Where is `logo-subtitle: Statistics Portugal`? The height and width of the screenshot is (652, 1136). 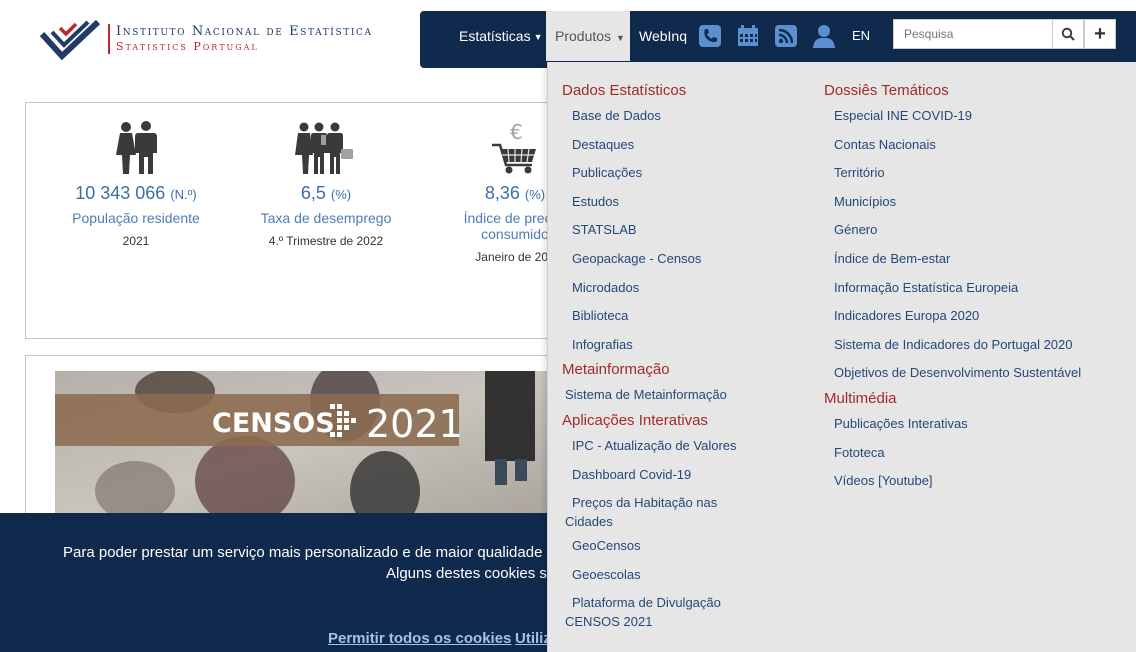
logo-subtitle: Statistics Portugal is located at coordinates (187, 46).